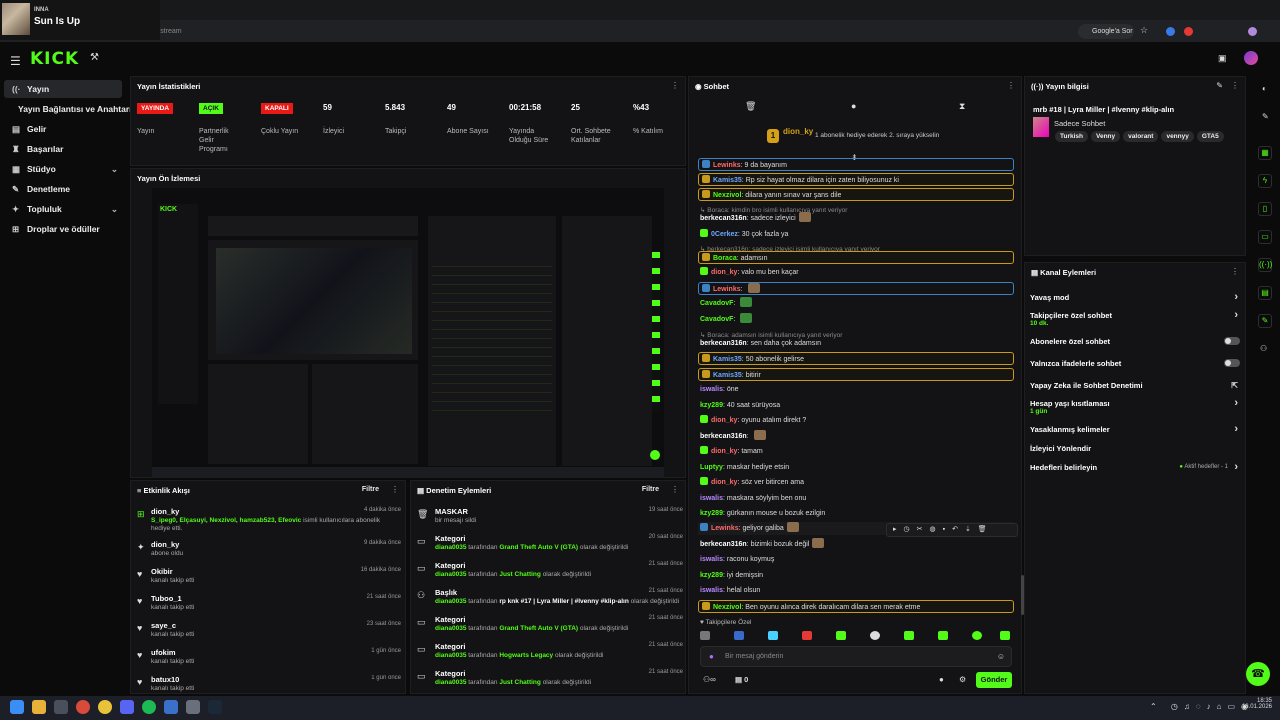 This screenshot has width=1280, height=720. Describe the element at coordinates (856, 575) in the screenshot. I see `chat-message: kzy289: iyi demişsin` at that location.